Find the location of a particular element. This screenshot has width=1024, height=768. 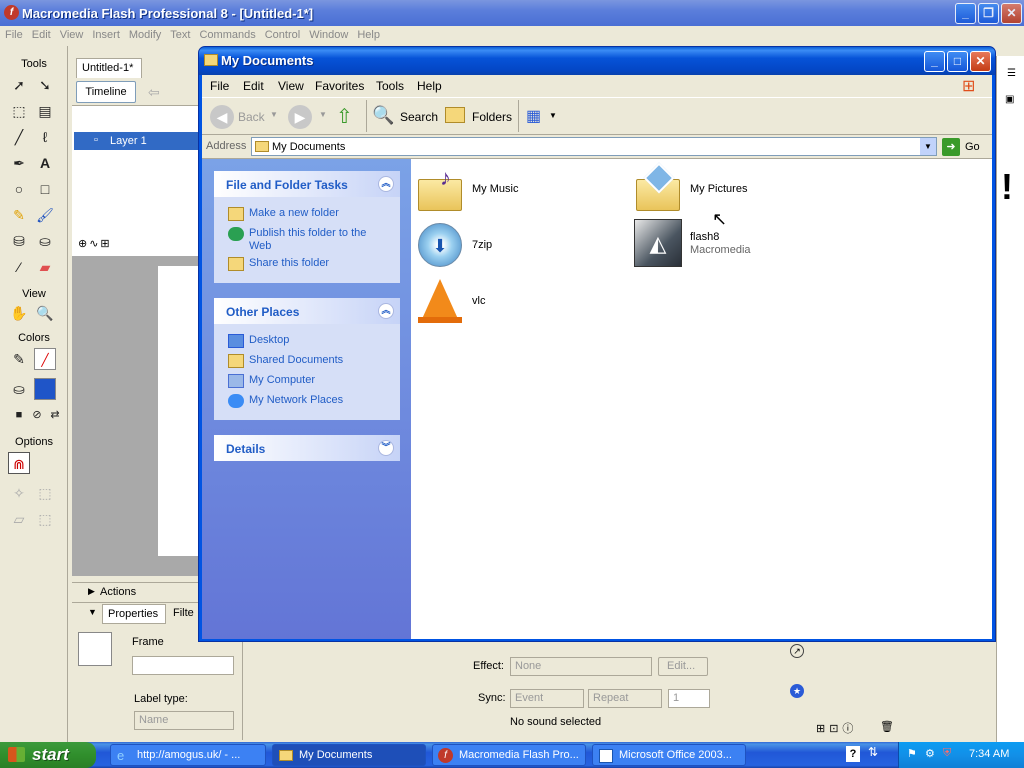

timeline-button: Timeline is located at coordinates (106, 92).